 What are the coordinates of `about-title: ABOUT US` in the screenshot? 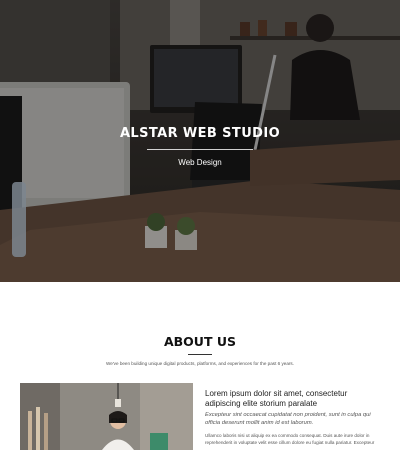 It's located at (199, 341).